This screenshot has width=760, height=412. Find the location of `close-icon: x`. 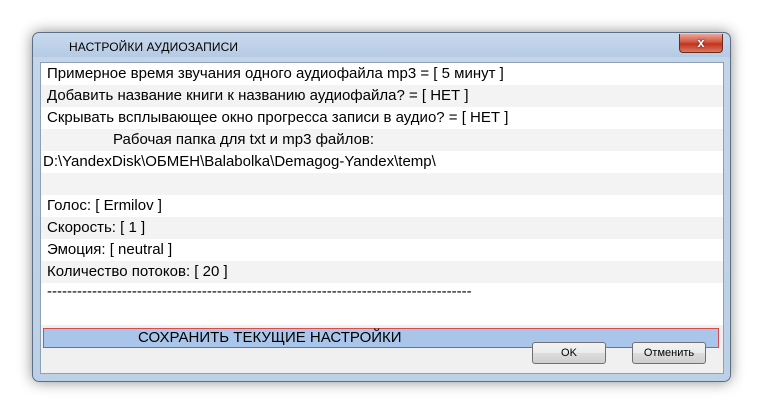

close-icon: x is located at coordinates (701, 42).